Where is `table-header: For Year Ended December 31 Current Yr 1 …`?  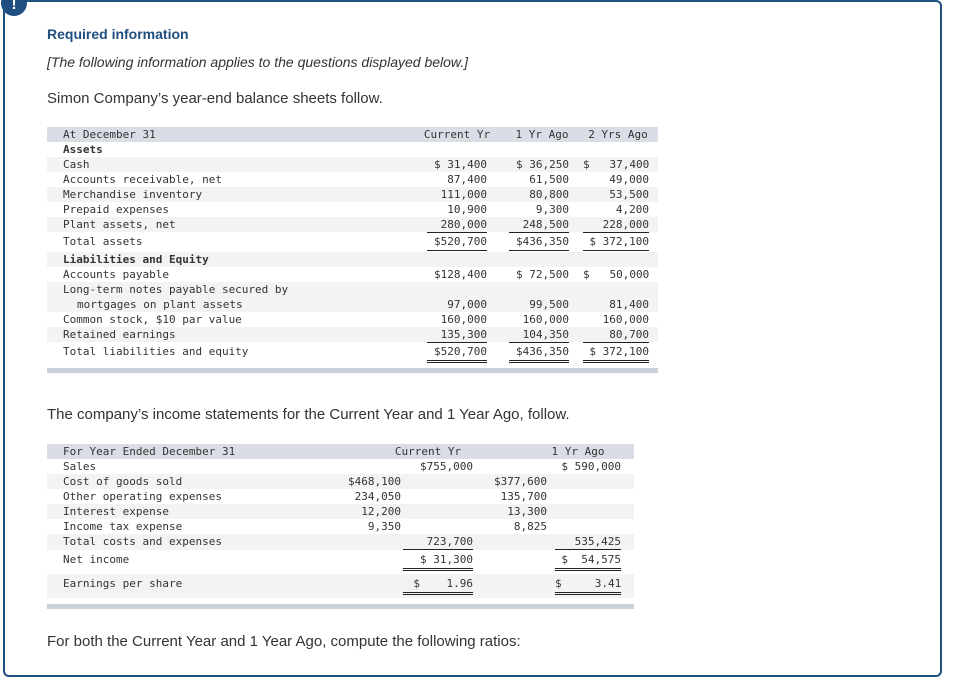 table-header: For Year Ended December 31 Current Yr 1 … is located at coordinates (340, 451).